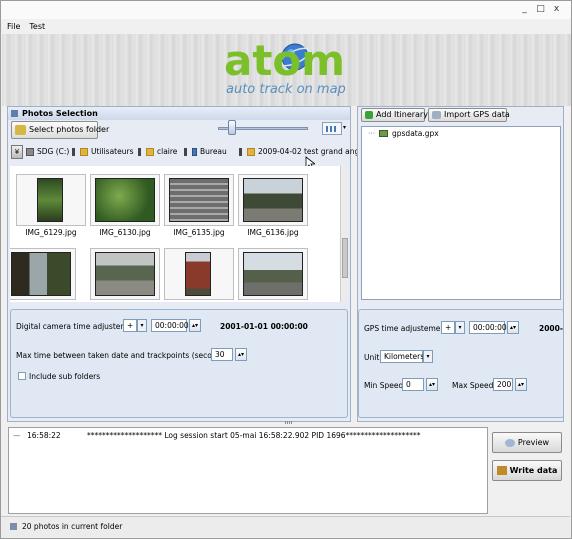  I want to click on app-logo: atom auto track on map, so click(289, 69).